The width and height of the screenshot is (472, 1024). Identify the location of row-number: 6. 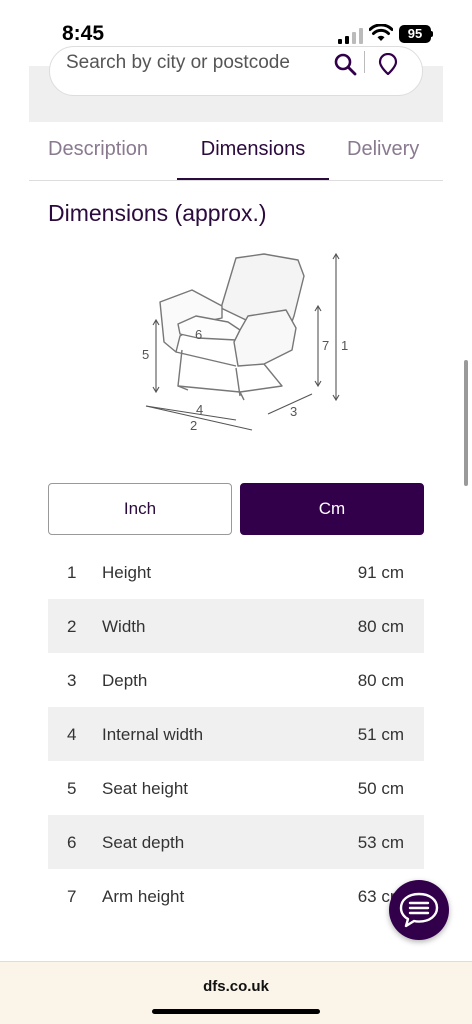
(72, 842).